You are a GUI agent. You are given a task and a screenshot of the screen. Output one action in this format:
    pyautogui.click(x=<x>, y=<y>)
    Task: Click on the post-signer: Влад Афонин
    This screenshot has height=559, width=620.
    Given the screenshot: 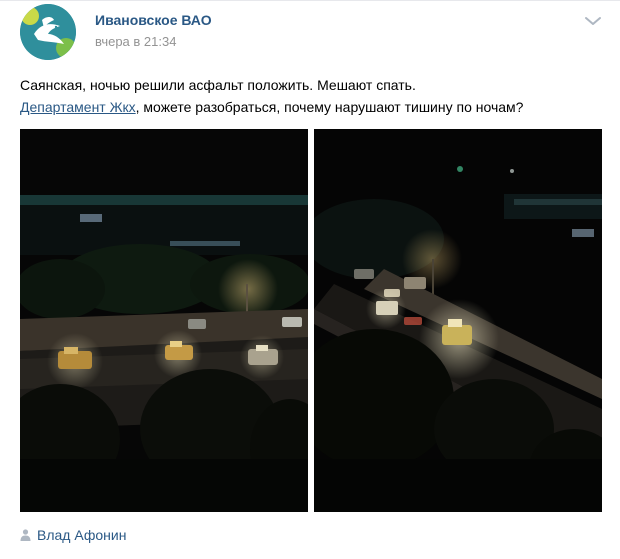 What is the action you would take?
    pyautogui.click(x=73, y=535)
    